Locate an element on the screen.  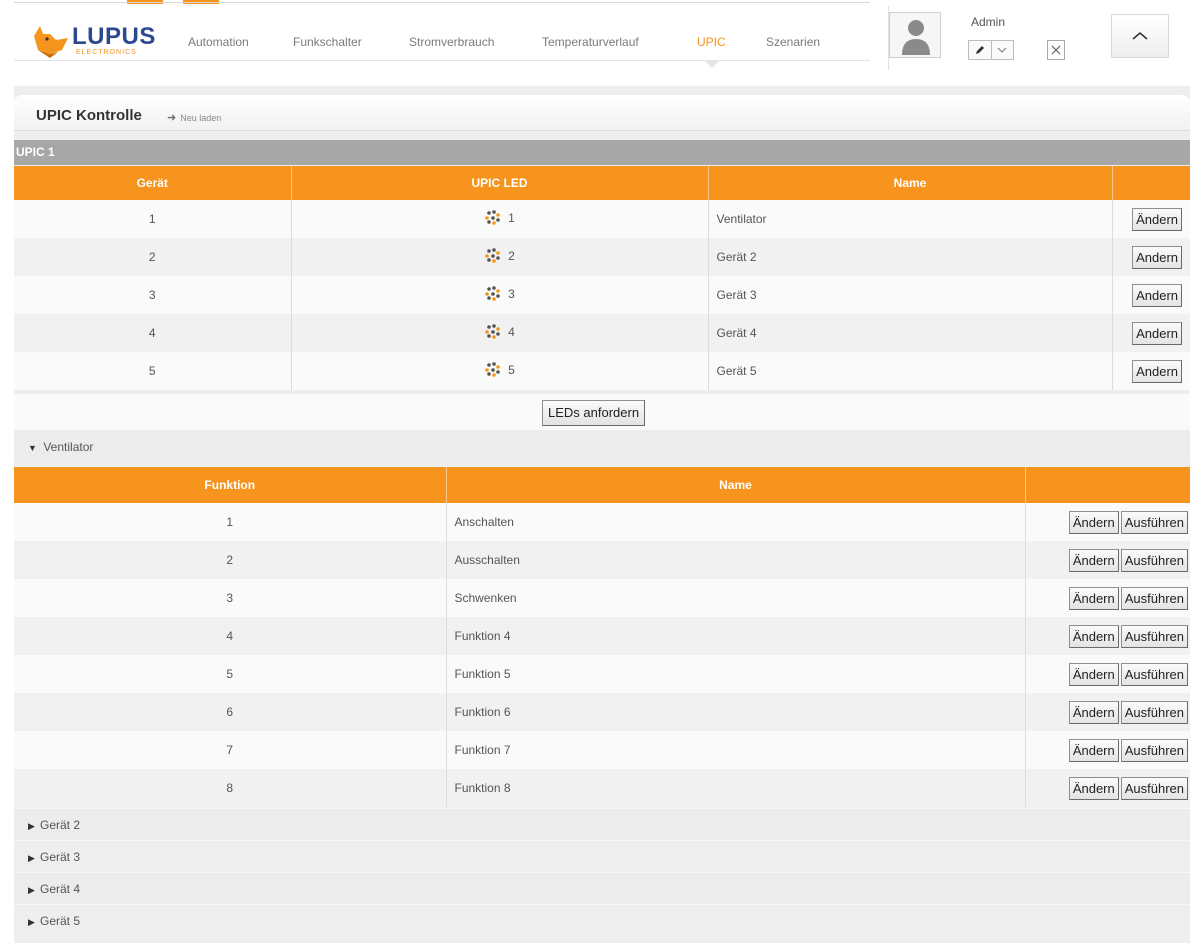
pencil-icon is located at coordinates (980, 50).